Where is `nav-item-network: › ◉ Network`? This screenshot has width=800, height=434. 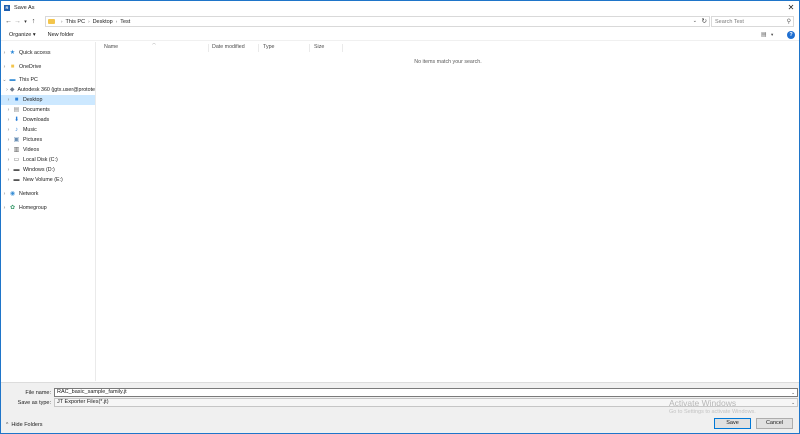 nav-item-network: › ◉ Network is located at coordinates (48, 194).